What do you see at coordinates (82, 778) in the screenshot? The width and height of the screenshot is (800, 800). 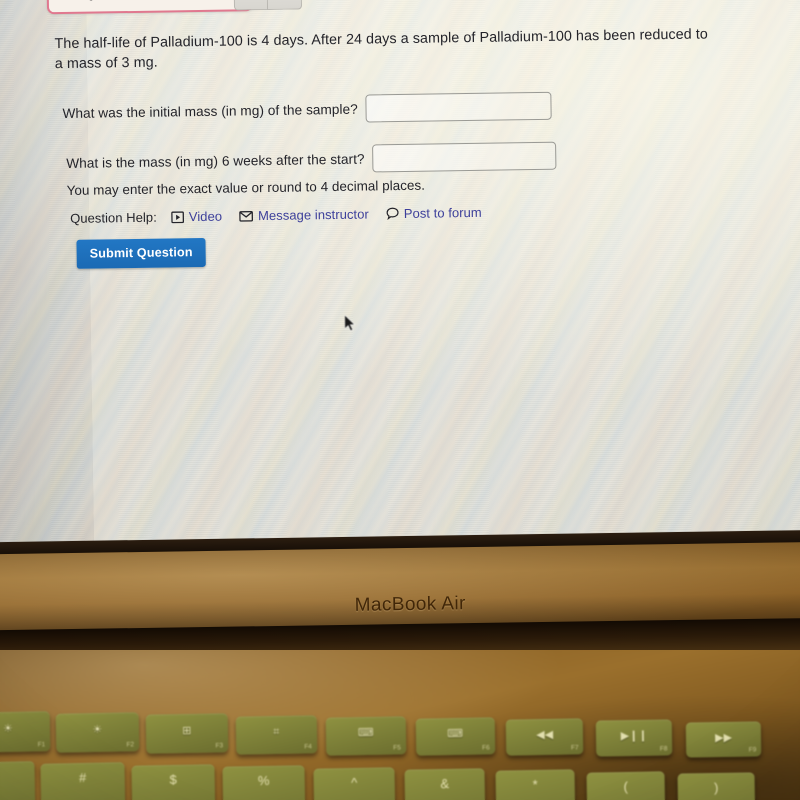 I see `key-symbol-label: #` at bounding box center [82, 778].